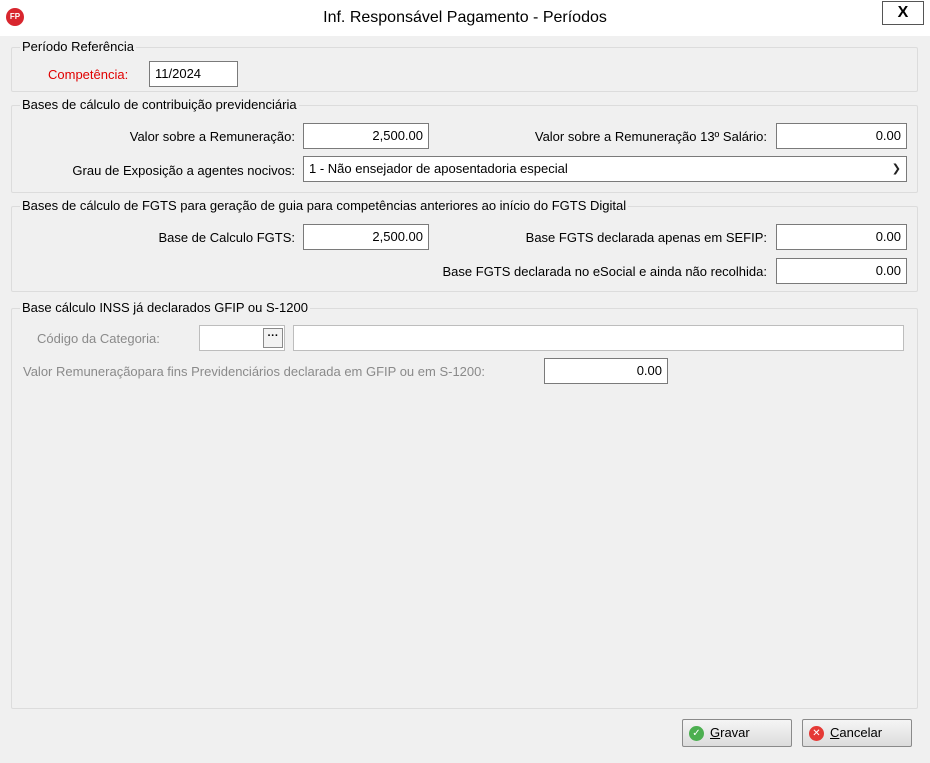  I want to click on remuneracao-13-label: Valor sobre a Remuneração 13º Salário:, so click(650, 136).